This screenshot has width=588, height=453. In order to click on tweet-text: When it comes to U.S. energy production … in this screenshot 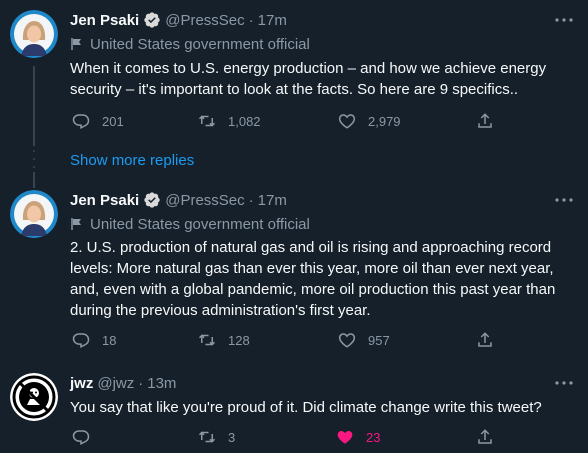, I will do `click(308, 79)`.